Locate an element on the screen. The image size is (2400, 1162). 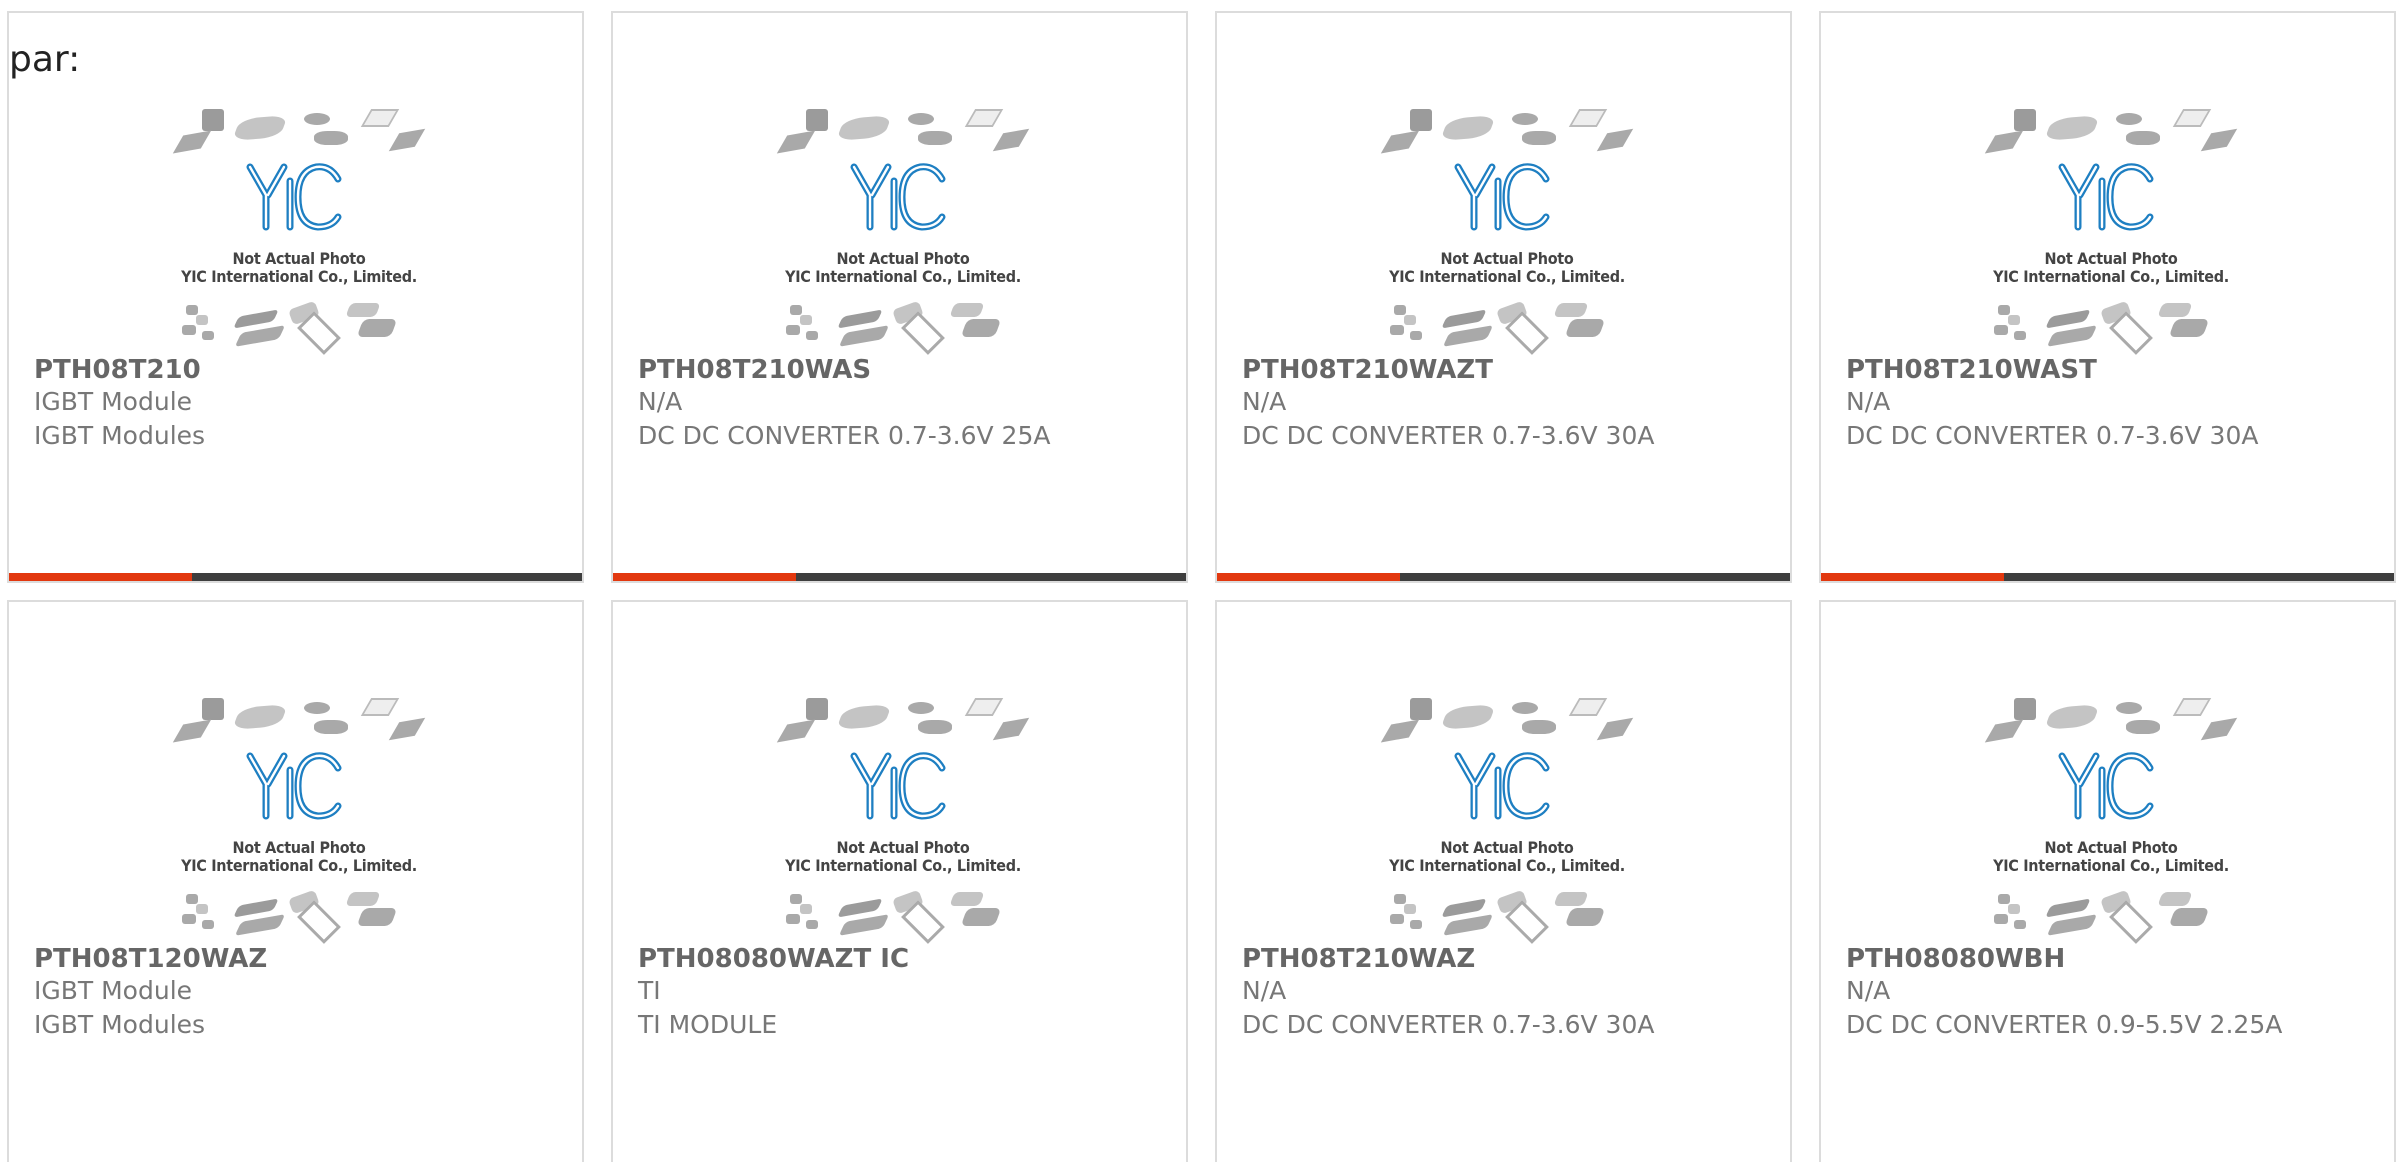
product-part-number: PTH08T120WAZ is located at coordinates (150, 959).